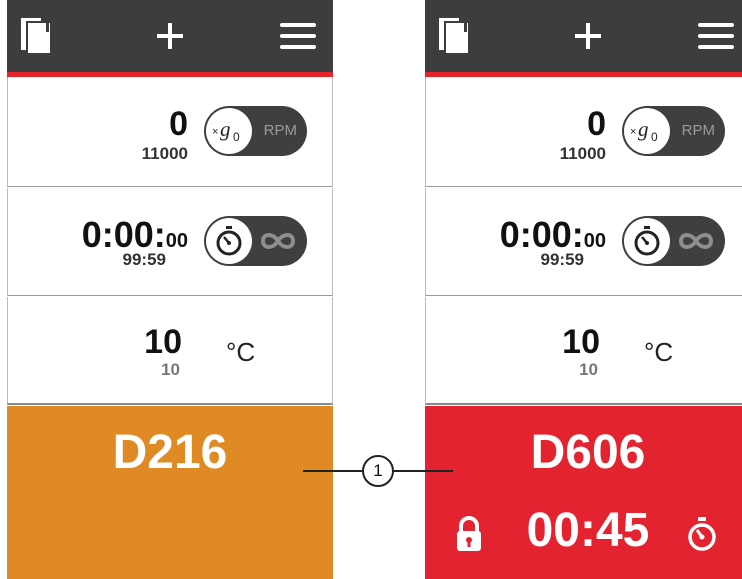 This screenshot has width=742, height=579. Describe the element at coordinates (333, 471) in the screenshot. I see `callout-line-left` at that location.